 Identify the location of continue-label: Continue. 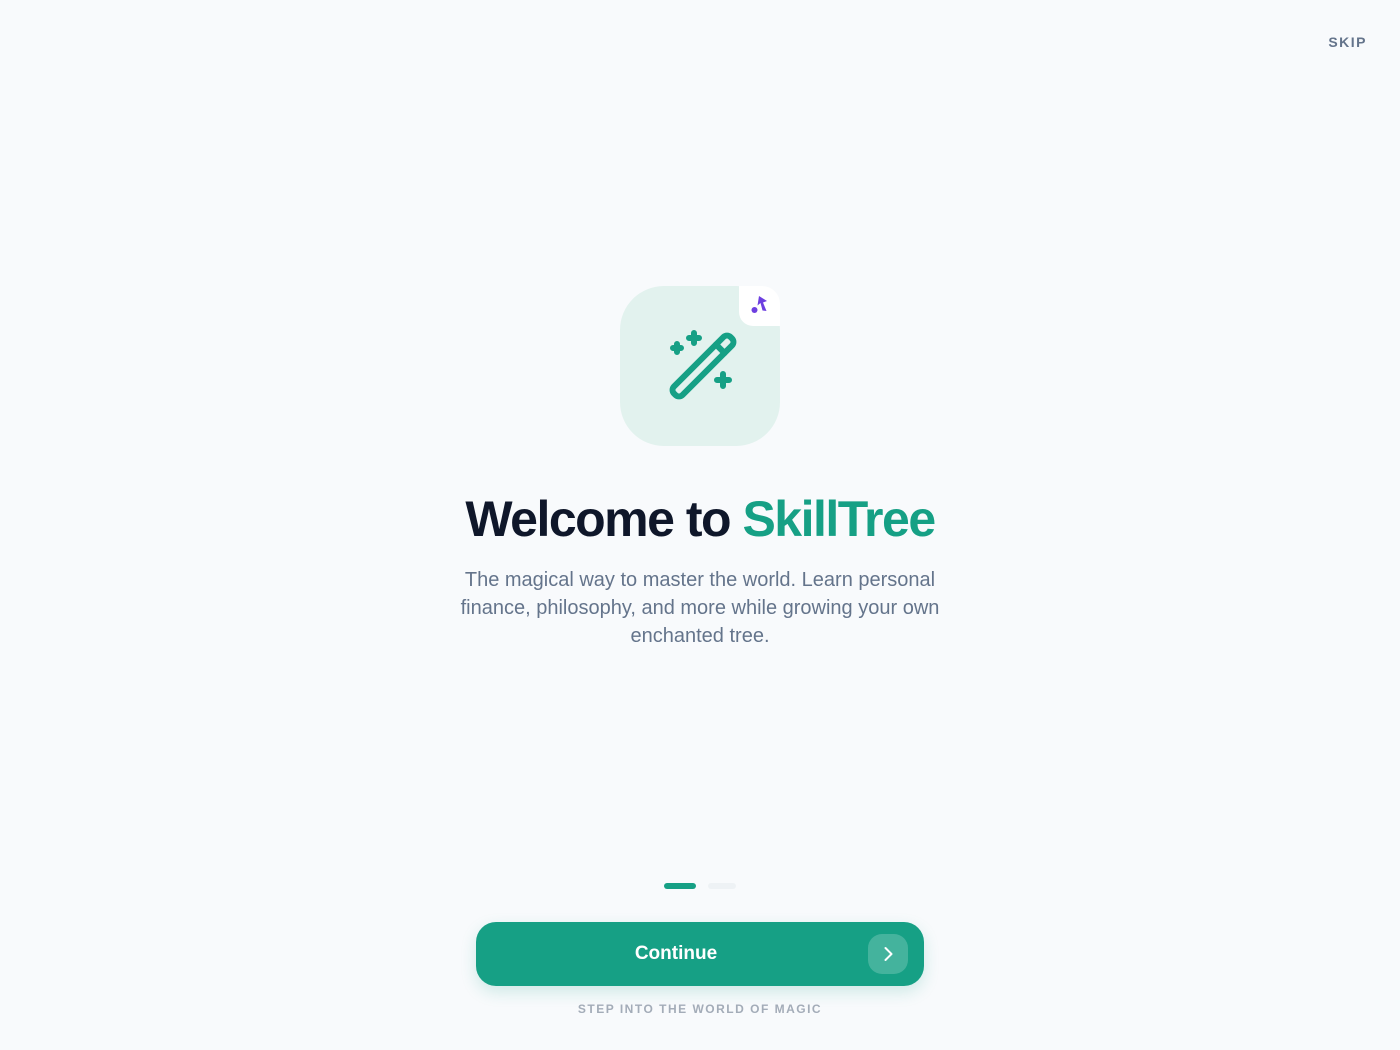
(676, 953).